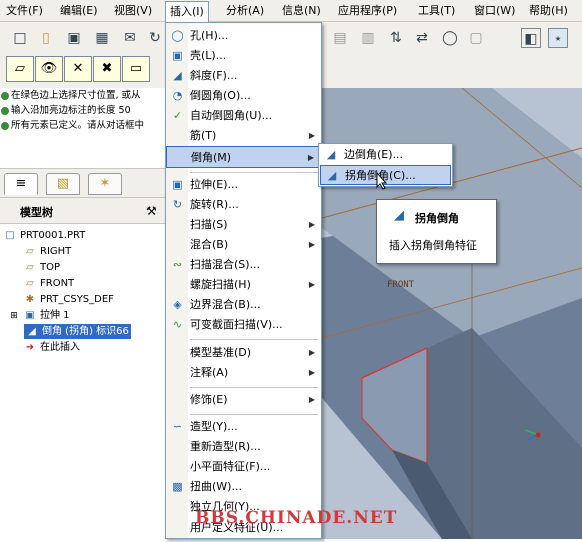  I want to click on paste-icon: ▥, so click(368, 38).